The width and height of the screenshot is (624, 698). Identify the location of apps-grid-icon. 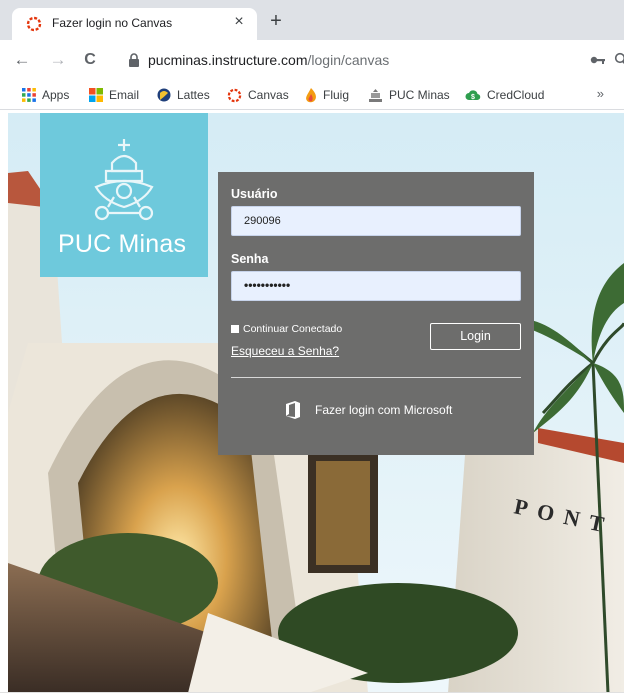
(29, 95).